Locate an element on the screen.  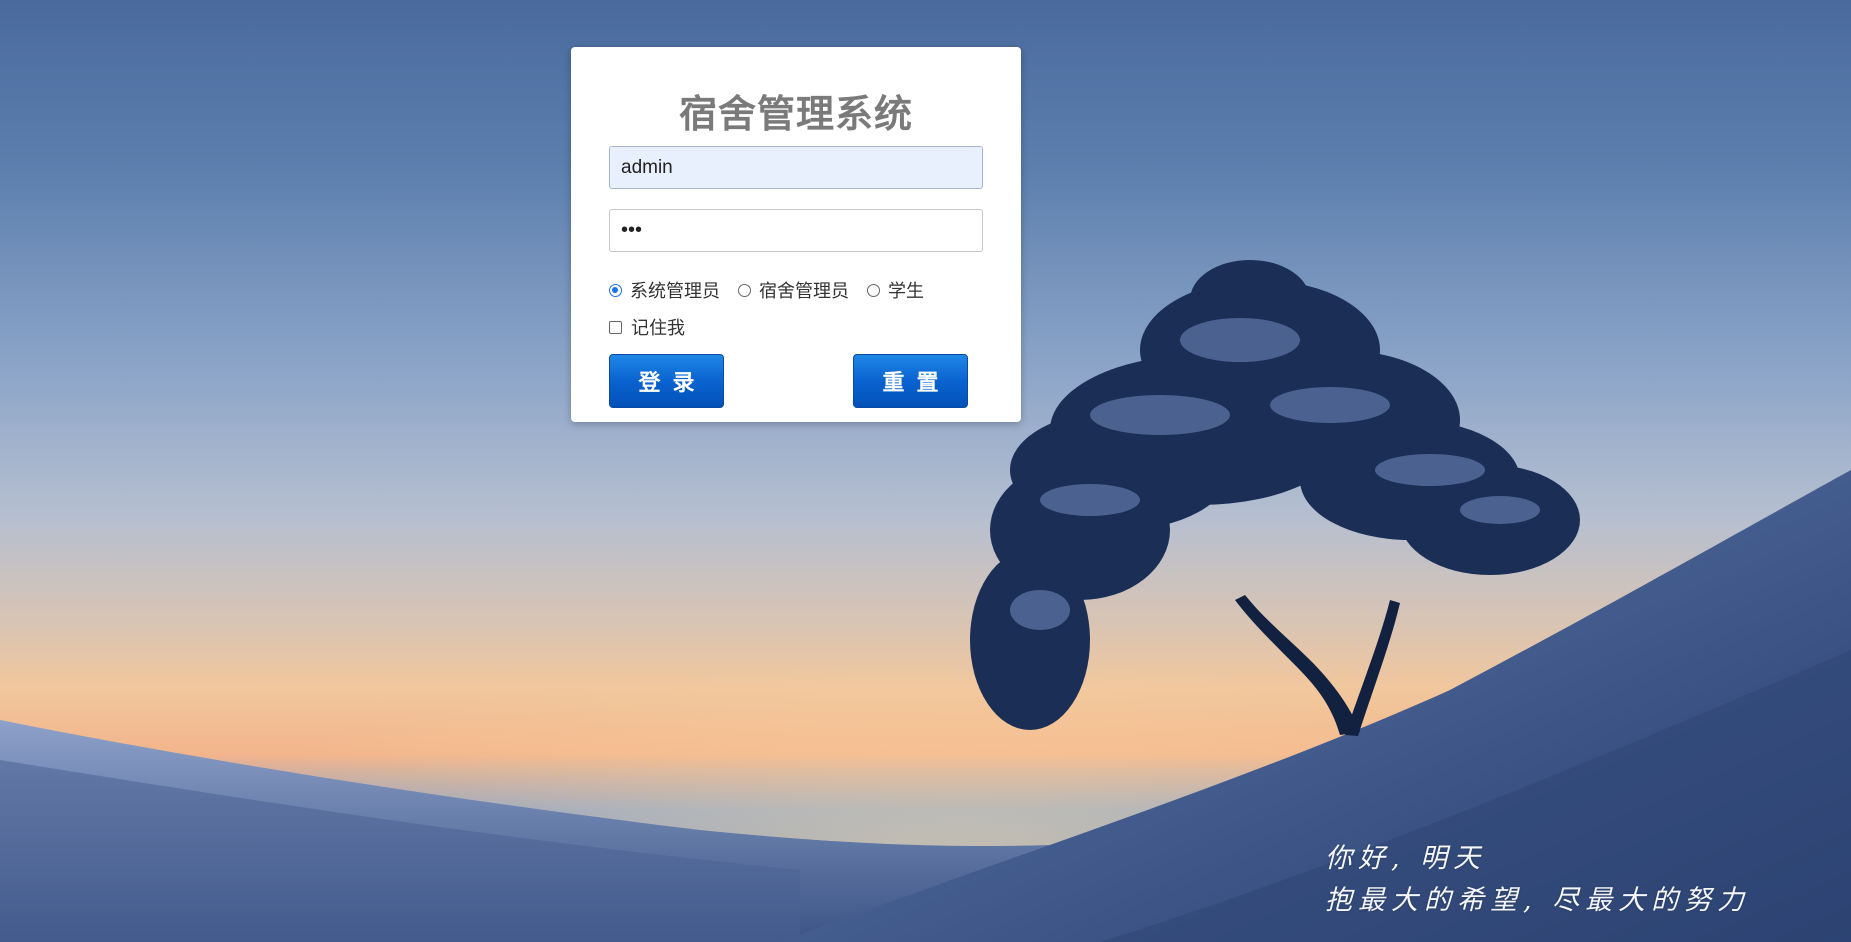
username-input is located at coordinates (796, 167).